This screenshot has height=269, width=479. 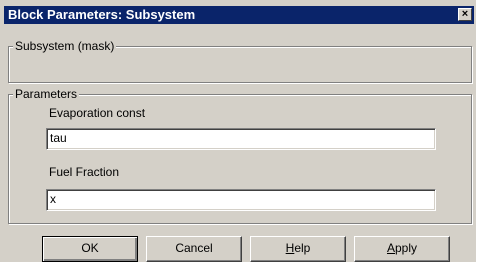 I want to click on description-group-label: Subsystem (mask), so click(x=65, y=46).